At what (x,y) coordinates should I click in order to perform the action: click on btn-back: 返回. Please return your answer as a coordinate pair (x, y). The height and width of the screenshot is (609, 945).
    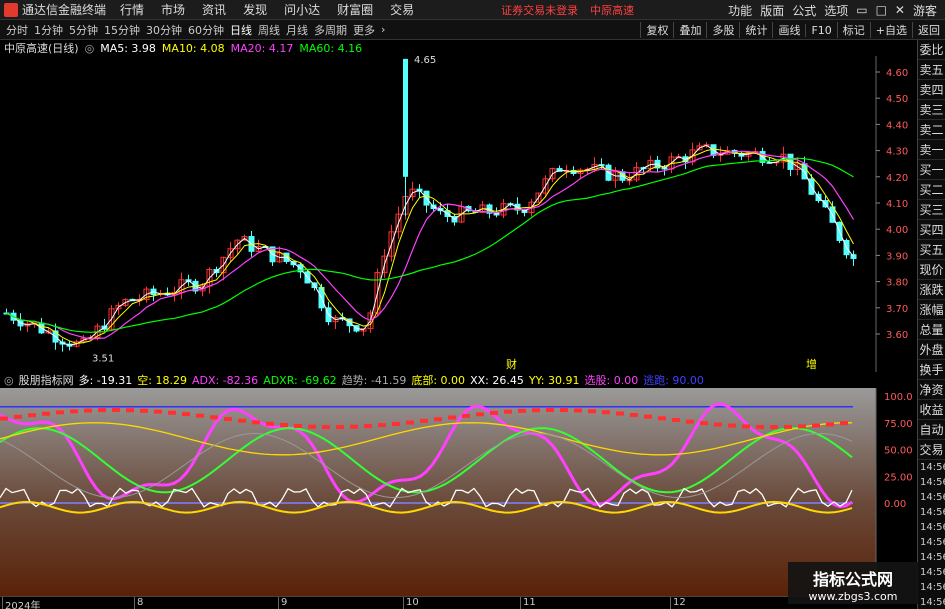
    Looking at the image, I should click on (928, 30).